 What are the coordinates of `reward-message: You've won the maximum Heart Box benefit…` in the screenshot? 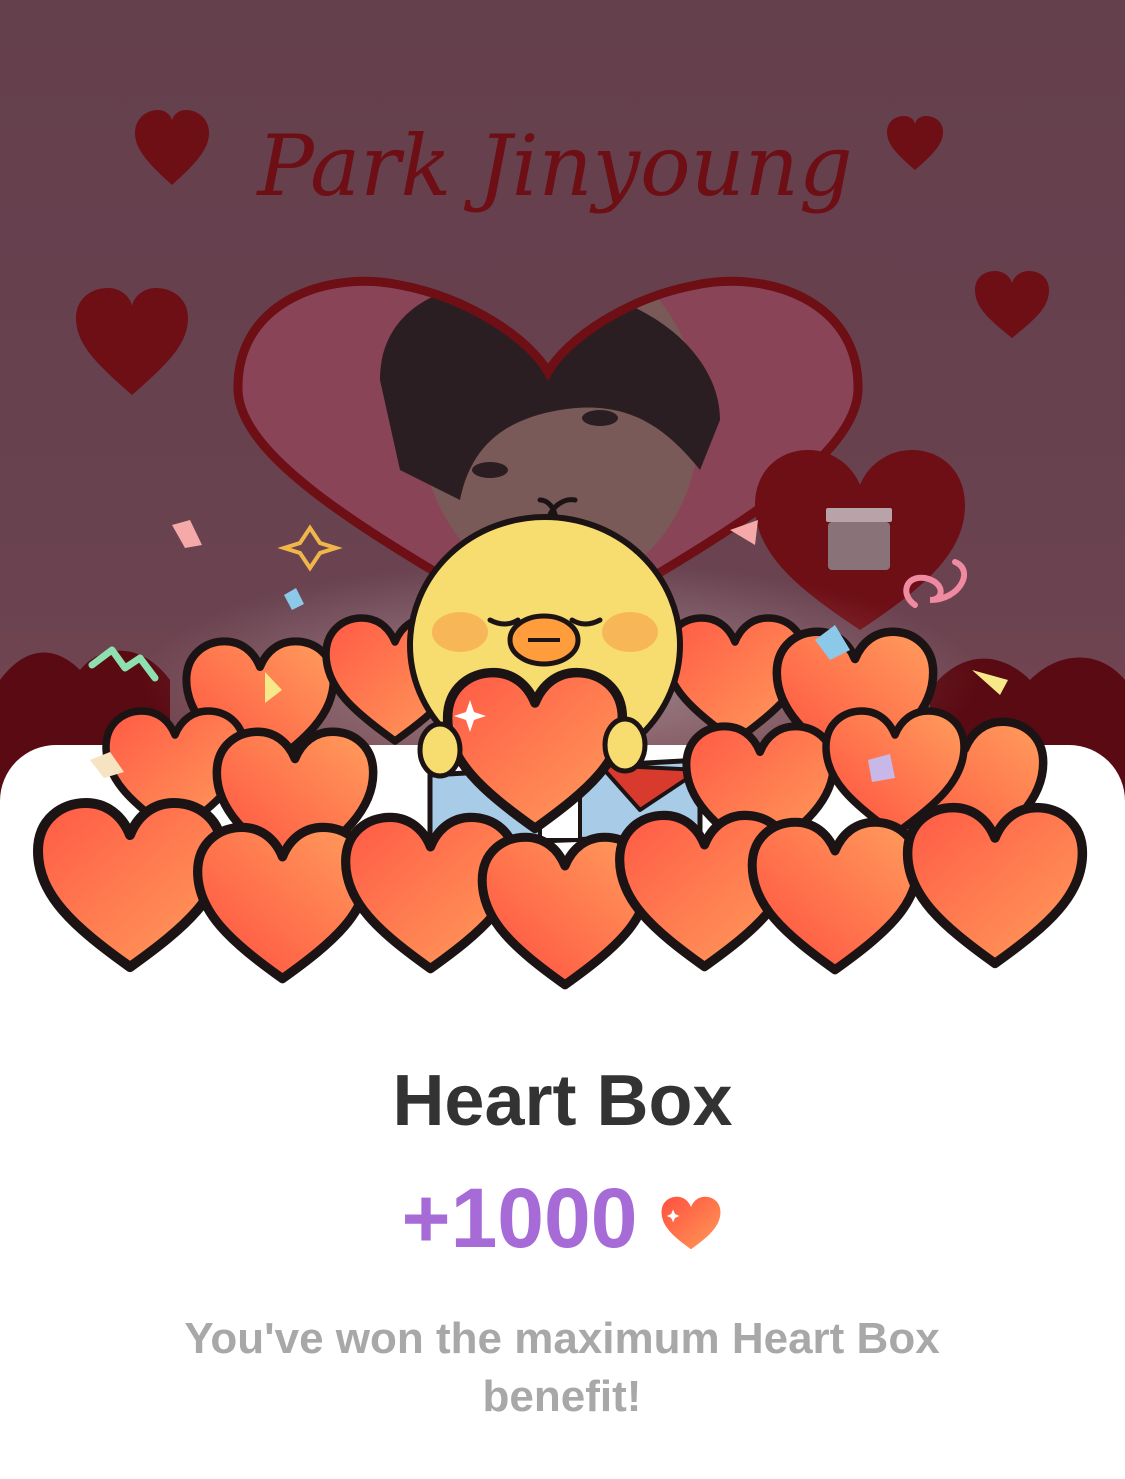 It's located at (562, 1367).